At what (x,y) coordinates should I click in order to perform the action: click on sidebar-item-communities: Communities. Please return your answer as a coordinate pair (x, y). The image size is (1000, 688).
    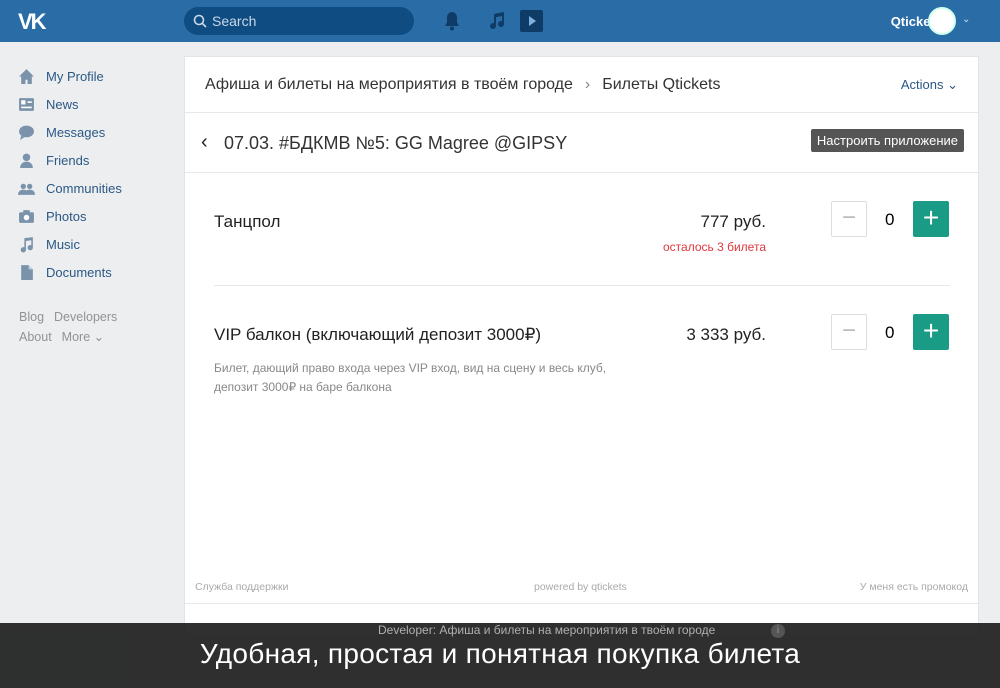
    Looking at the image, I should click on (70, 188).